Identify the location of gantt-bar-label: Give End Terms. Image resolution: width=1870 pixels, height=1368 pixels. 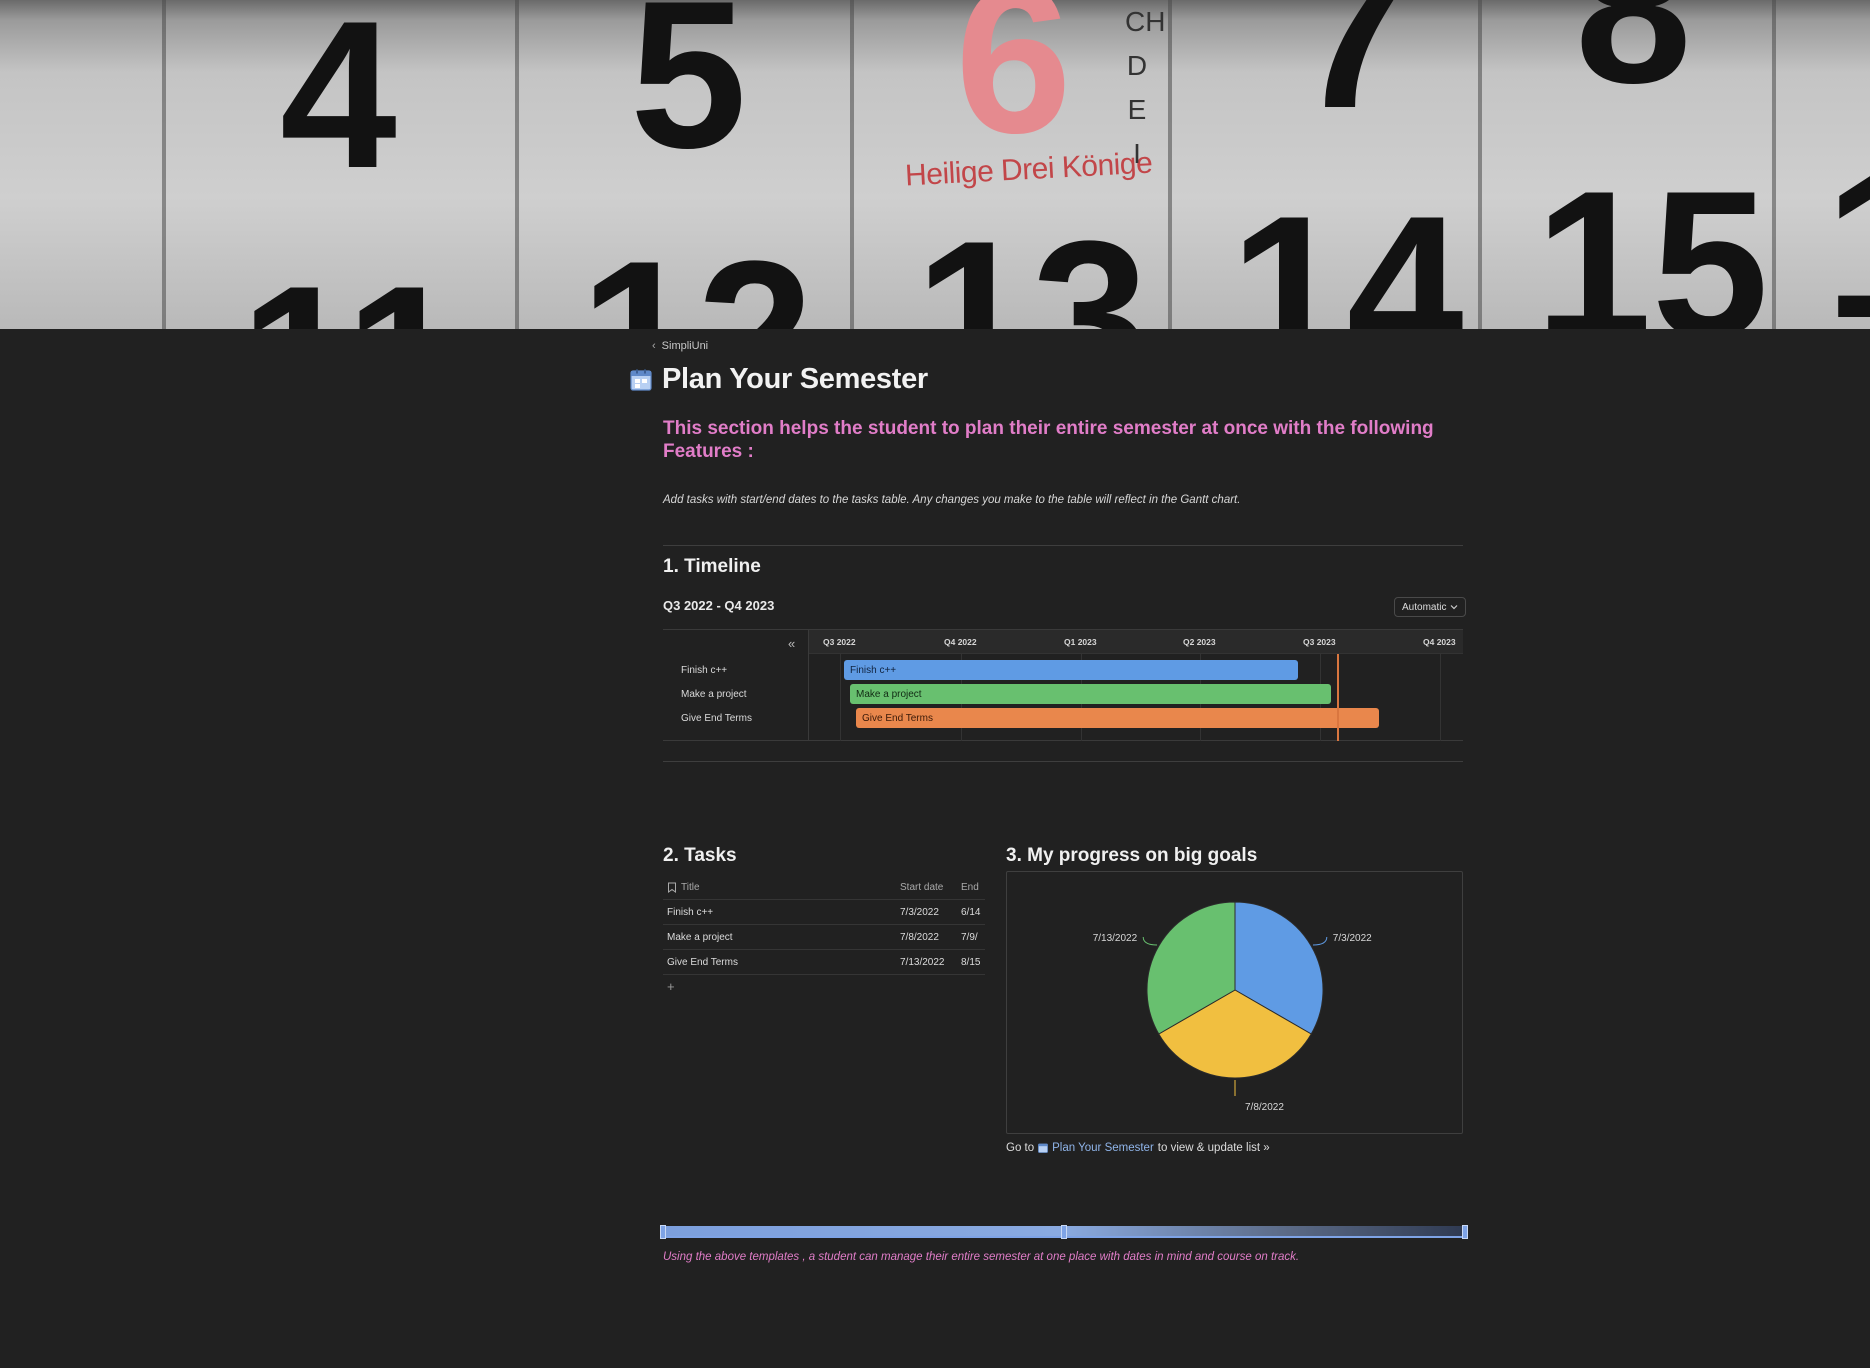
(897, 718).